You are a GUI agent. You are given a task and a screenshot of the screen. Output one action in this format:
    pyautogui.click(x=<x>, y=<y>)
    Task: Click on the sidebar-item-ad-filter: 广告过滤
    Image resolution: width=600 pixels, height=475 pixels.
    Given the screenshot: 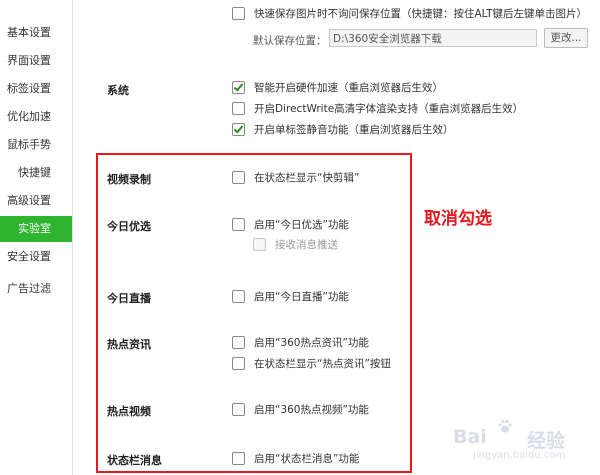 What is the action you would take?
    pyautogui.click(x=36, y=289)
    